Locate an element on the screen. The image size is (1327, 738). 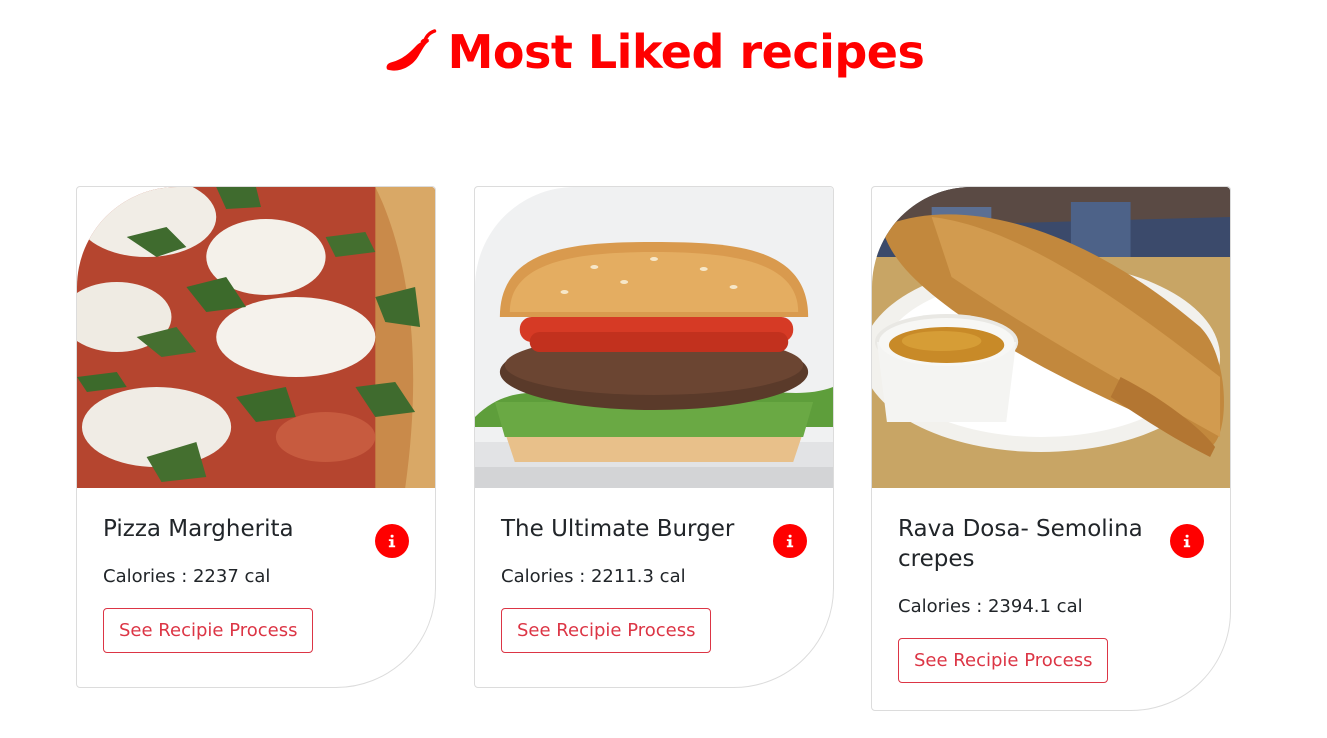
recipe-title: Pizza Margherita is located at coordinates (198, 529).